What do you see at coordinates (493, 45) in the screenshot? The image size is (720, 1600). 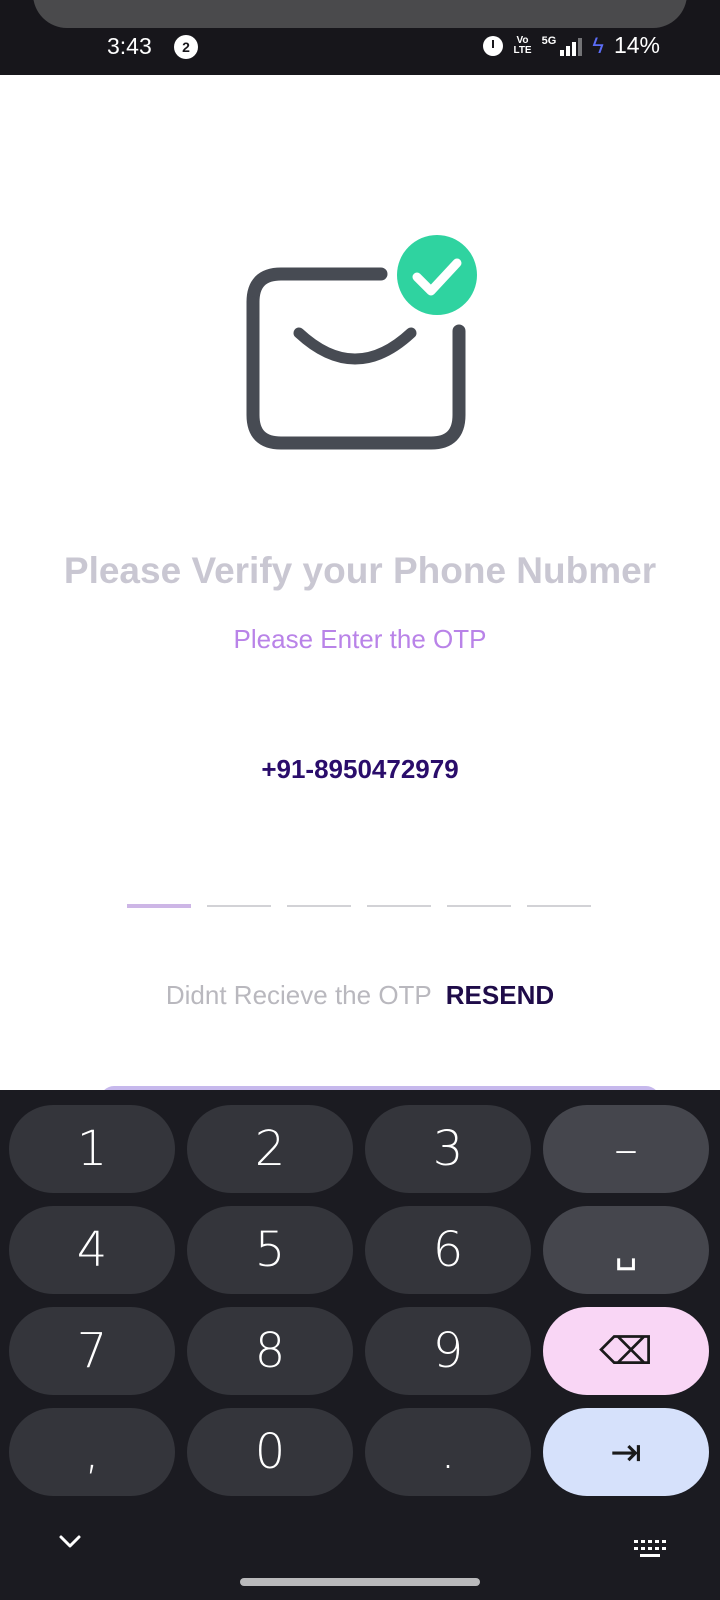 I see `alarm-icon` at bounding box center [493, 45].